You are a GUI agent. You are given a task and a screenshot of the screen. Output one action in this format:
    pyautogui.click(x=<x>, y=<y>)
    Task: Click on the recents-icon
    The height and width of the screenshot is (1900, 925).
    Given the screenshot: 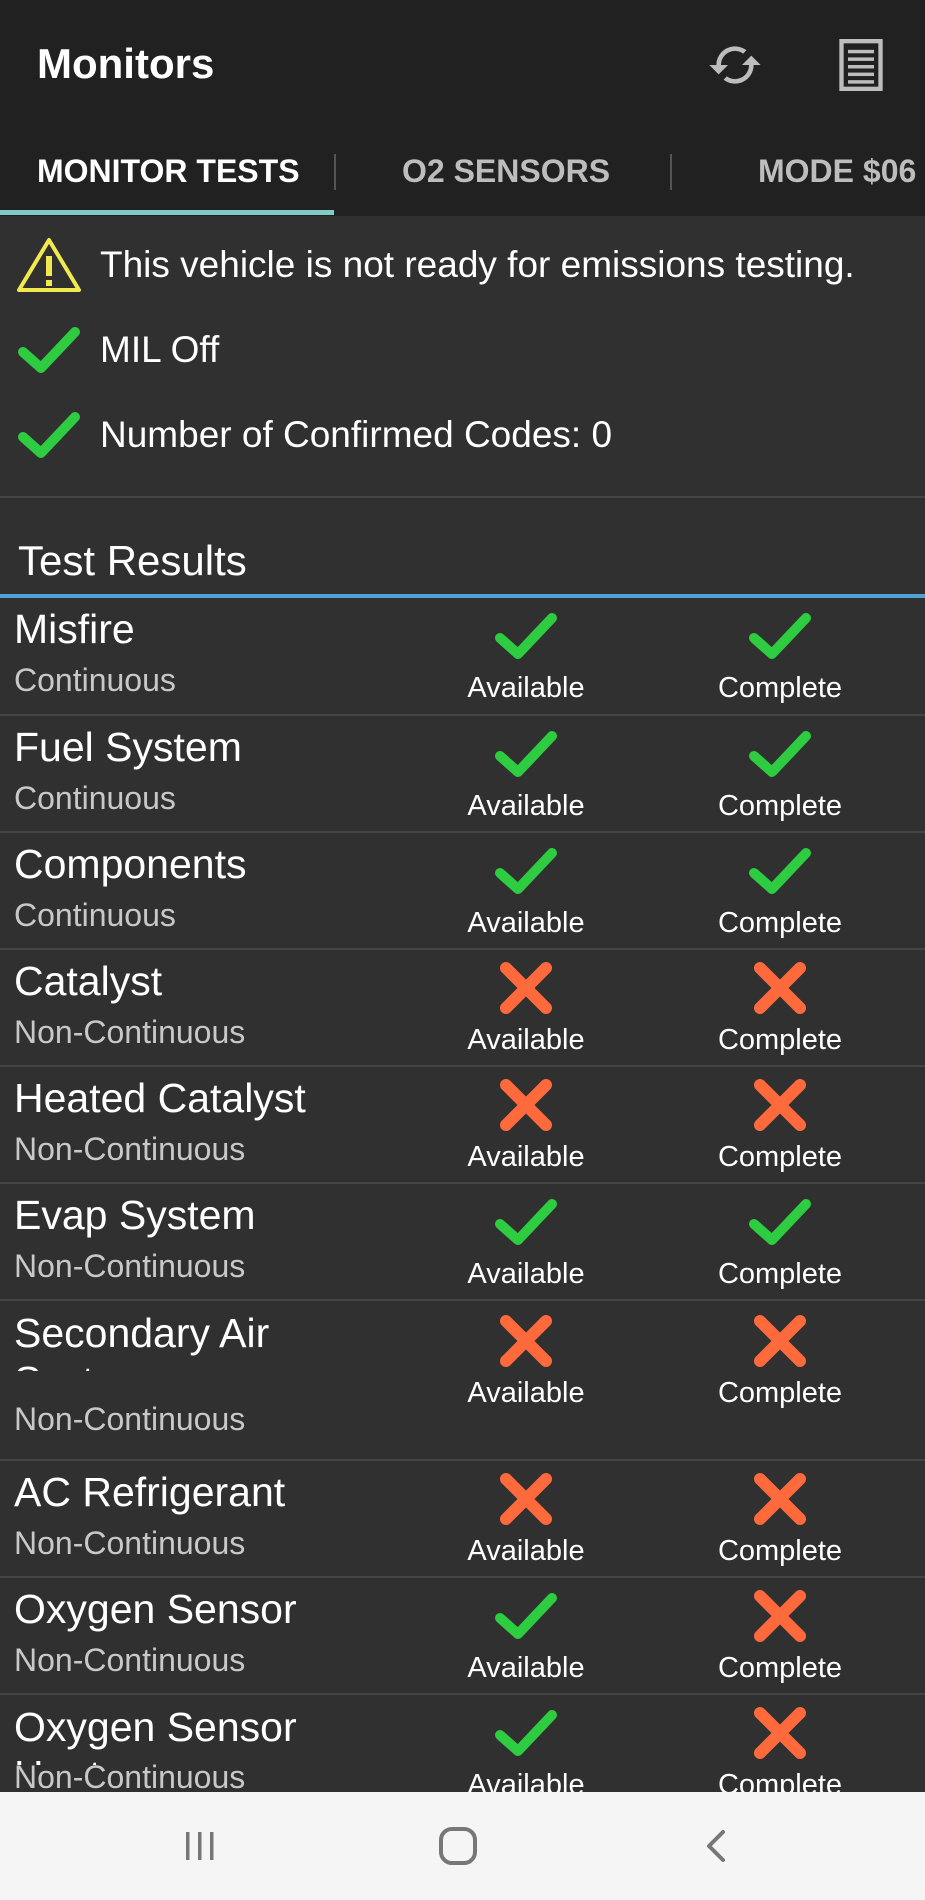 What is the action you would take?
    pyautogui.click(x=200, y=1846)
    